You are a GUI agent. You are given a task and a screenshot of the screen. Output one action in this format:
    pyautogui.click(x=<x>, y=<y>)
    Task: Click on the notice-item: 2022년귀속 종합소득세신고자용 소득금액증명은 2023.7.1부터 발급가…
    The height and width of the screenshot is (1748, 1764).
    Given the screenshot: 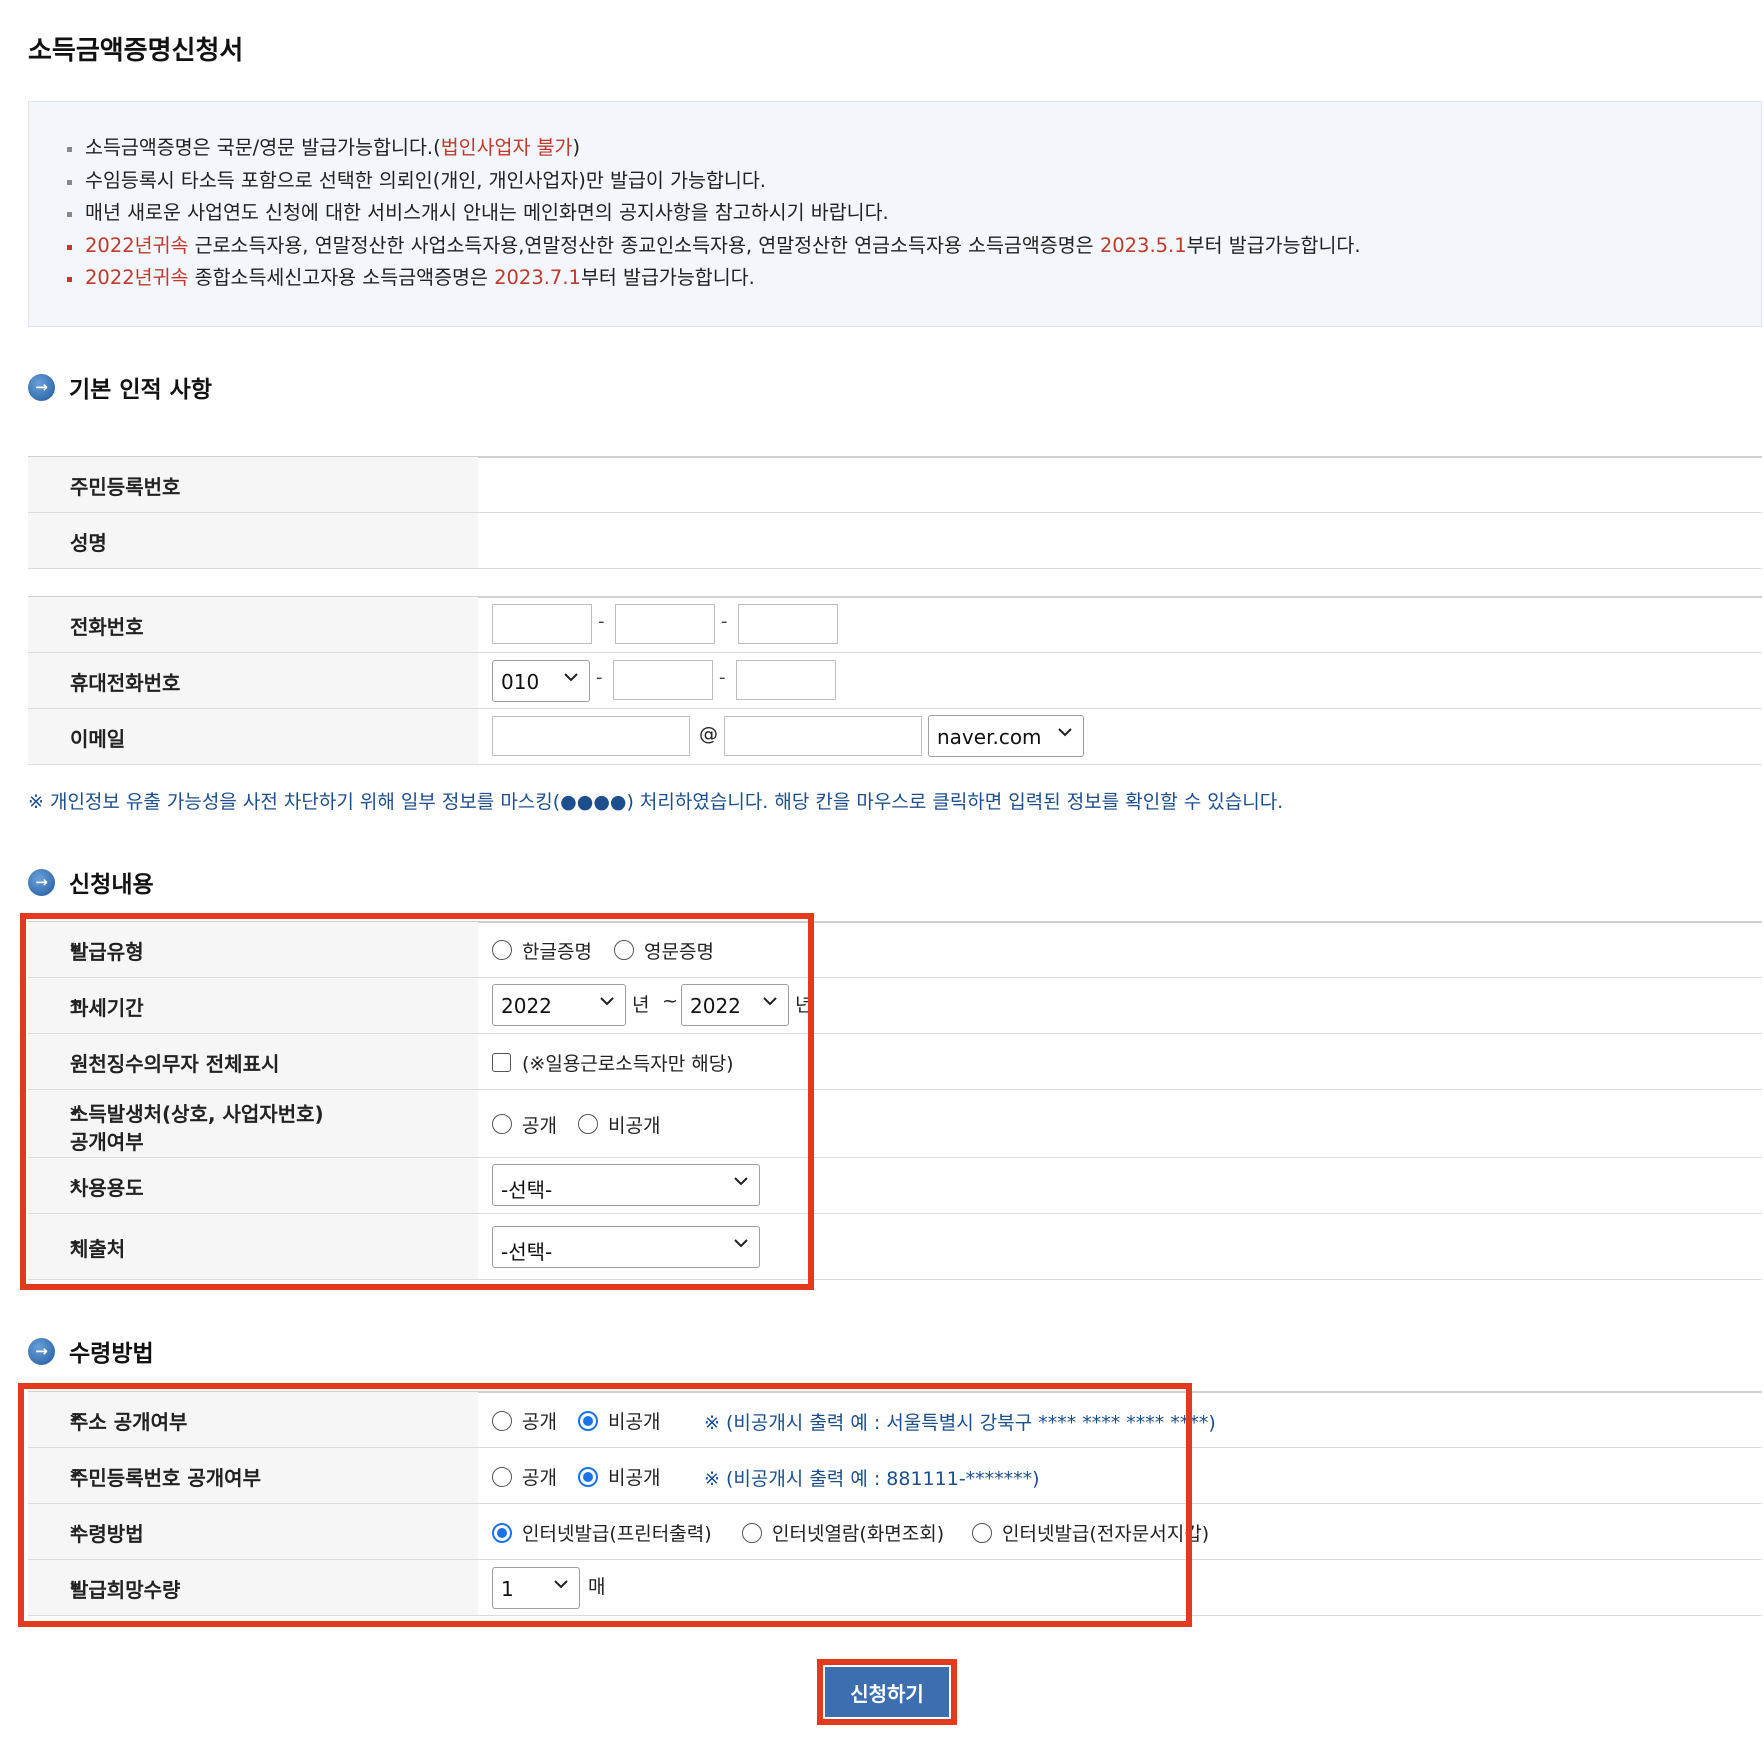 What is the action you would take?
    pyautogui.click(x=714, y=278)
    